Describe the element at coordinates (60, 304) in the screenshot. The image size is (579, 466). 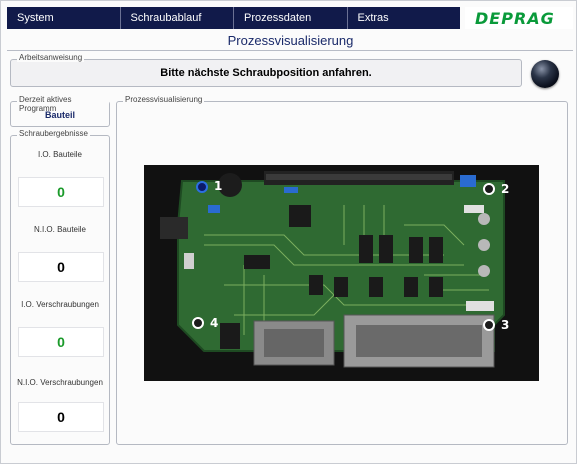
I see `io-screwings-label: I.O. Verschraubungen` at that location.